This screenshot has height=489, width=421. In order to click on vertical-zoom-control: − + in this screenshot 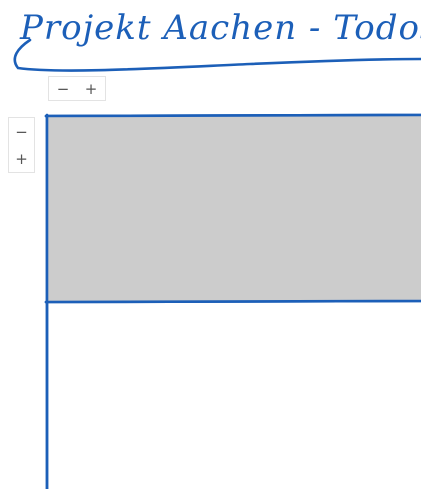, I will do `click(21, 145)`.